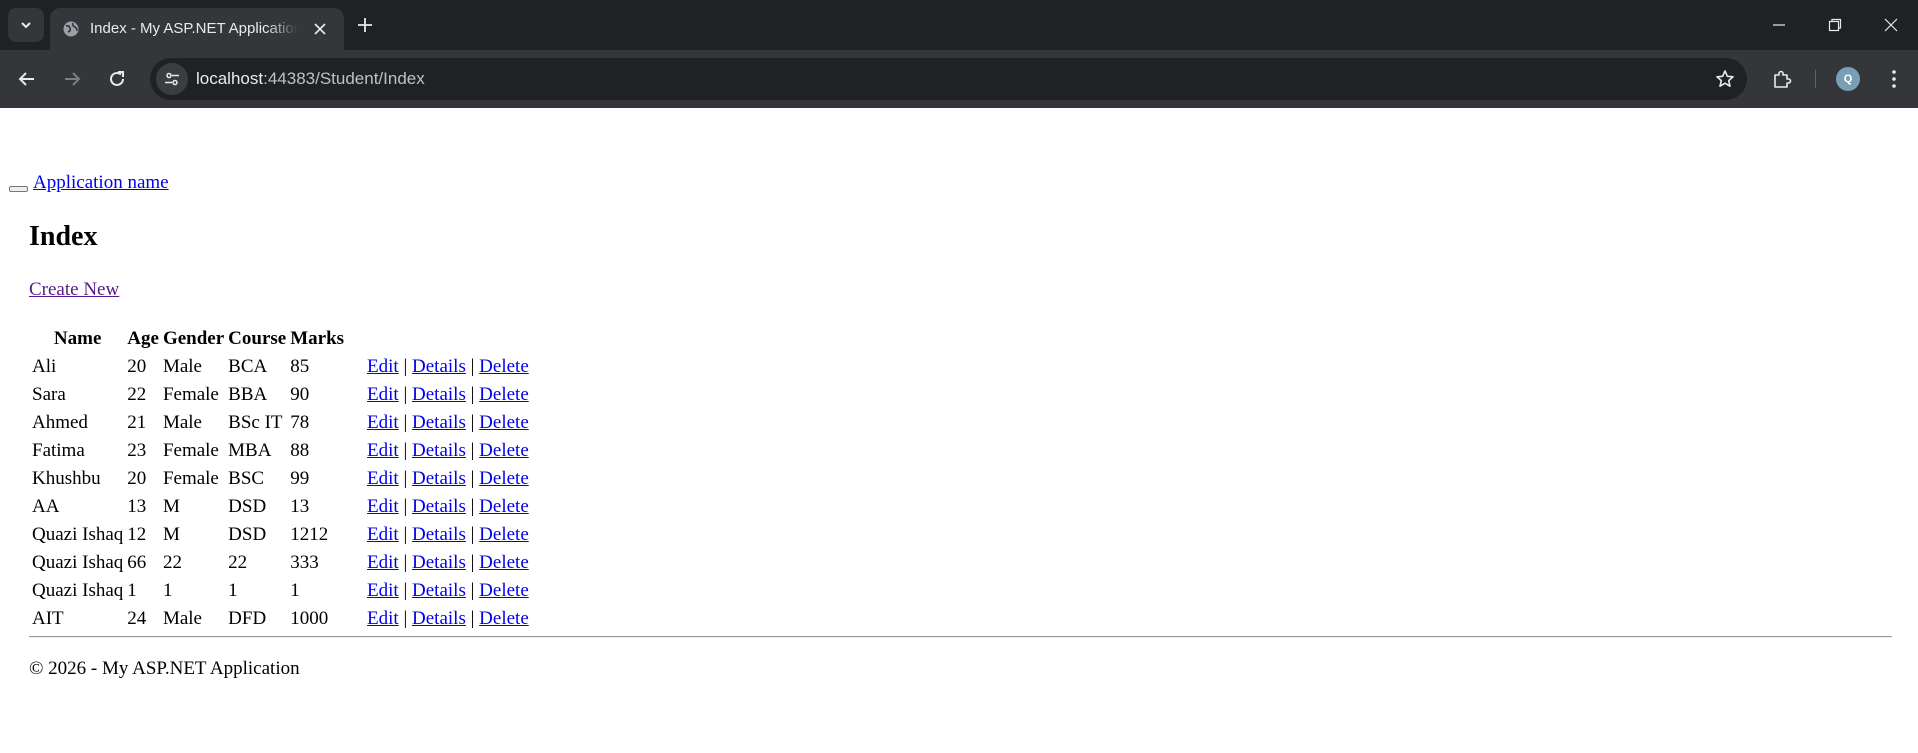 This screenshot has height=753, width=1918. I want to click on cell-age: 21, so click(137, 422).